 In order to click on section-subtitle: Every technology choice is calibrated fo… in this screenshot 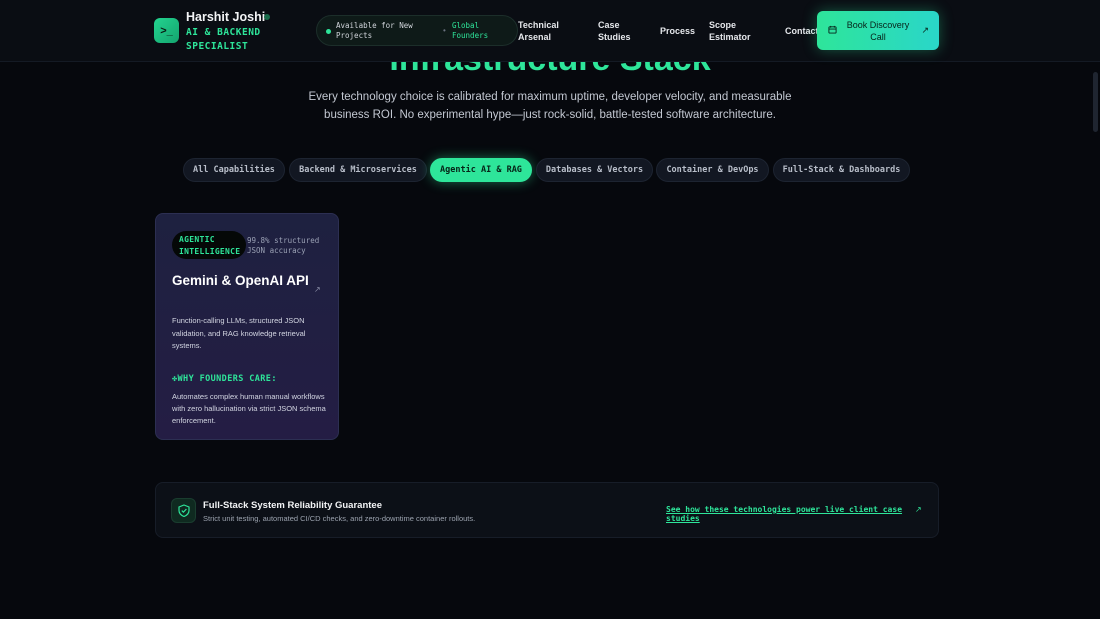, I will do `click(550, 106)`.